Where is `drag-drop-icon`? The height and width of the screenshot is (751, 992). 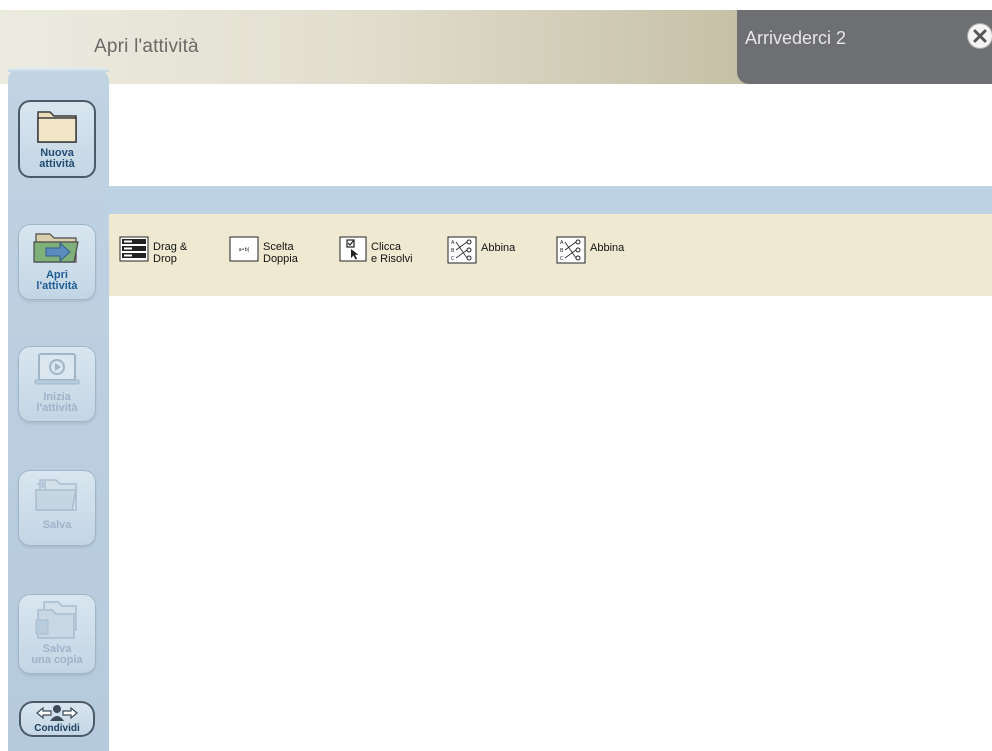 drag-drop-icon is located at coordinates (134, 249).